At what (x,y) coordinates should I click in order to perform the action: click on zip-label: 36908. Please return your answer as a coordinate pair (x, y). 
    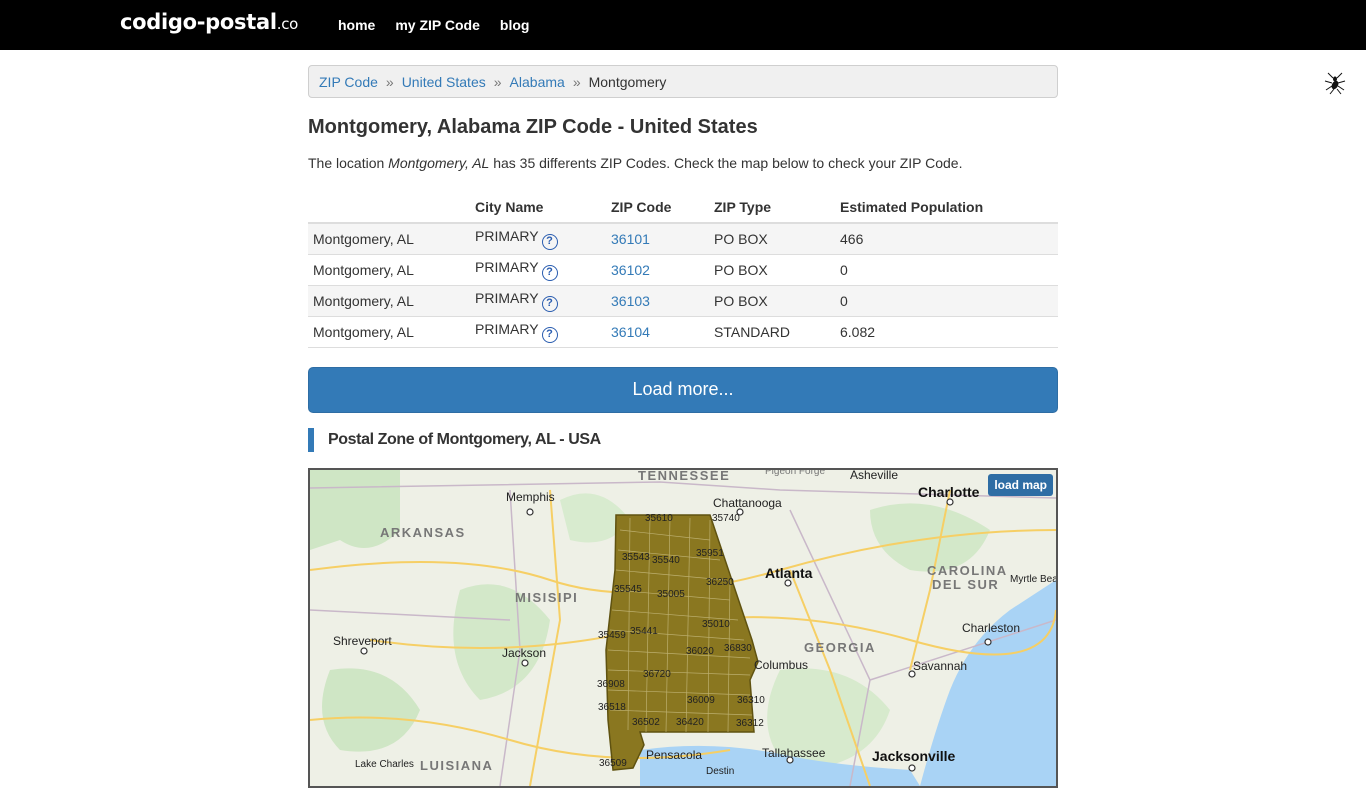
    Looking at the image, I should click on (611, 684).